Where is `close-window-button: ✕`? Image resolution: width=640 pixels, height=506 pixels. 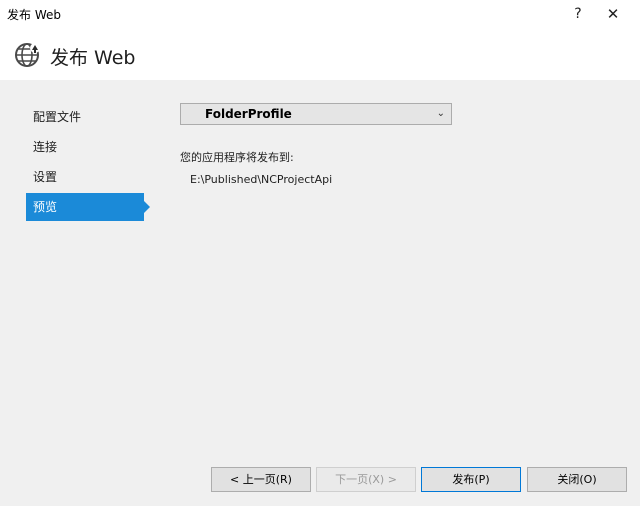 close-window-button: ✕ is located at coordinates (613, 14).